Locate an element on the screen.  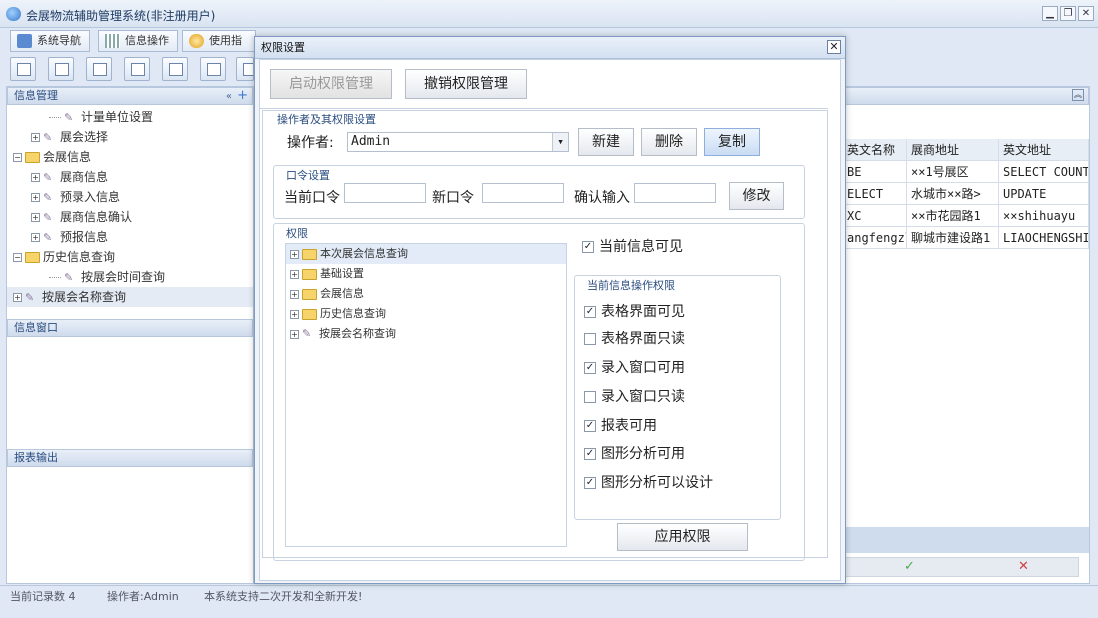
current-info-visible-checkbox: ✓ 当前信息可见 is located at coordinates (632, 247).